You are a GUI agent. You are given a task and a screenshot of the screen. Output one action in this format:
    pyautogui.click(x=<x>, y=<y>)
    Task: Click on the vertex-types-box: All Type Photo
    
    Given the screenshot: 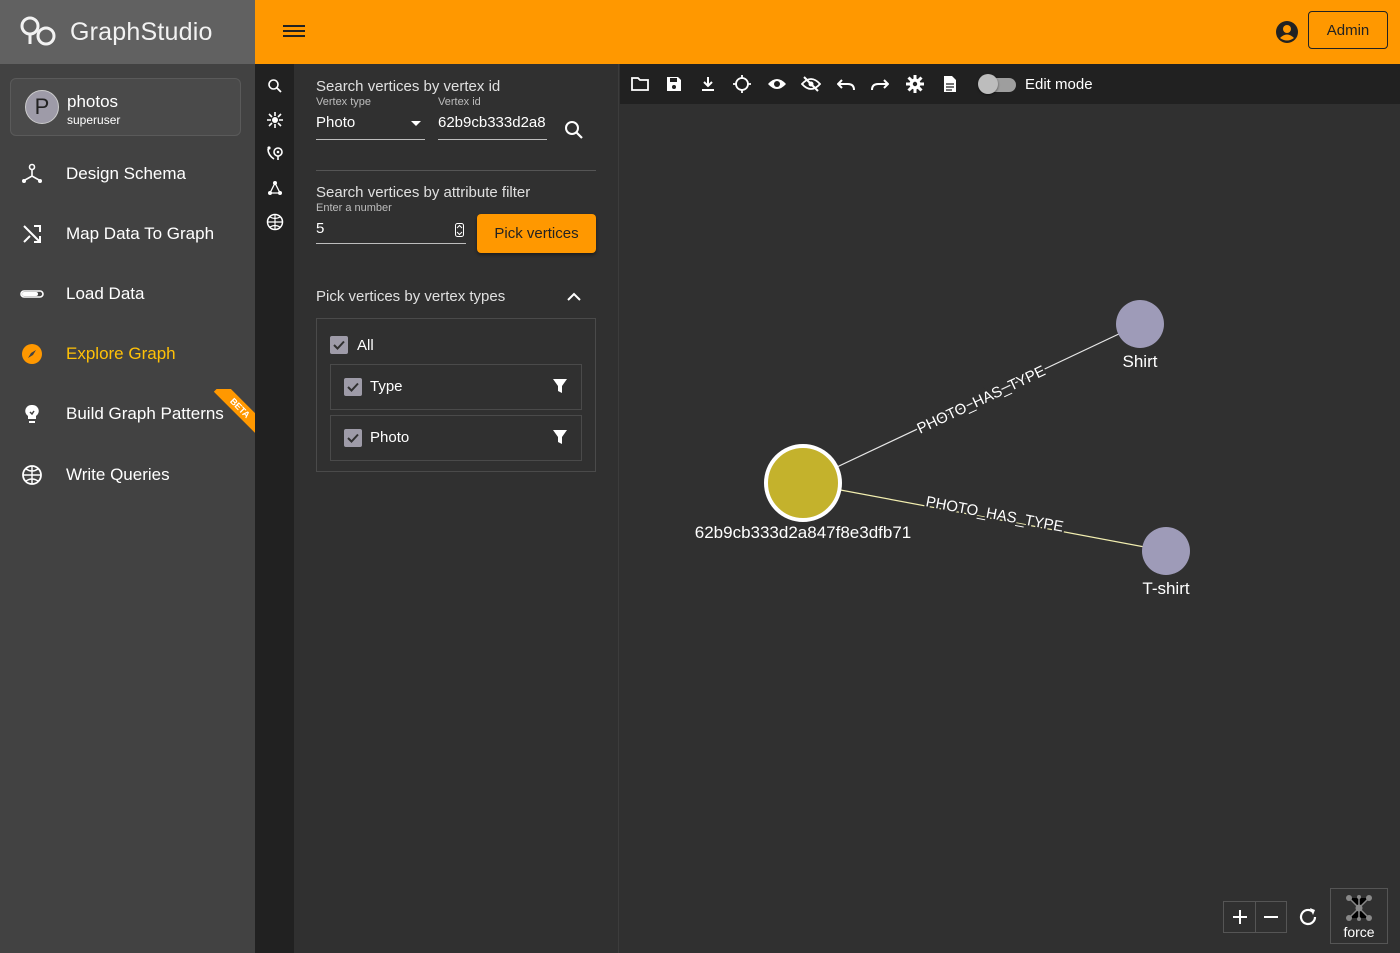 What is the action you would take?
    pyautogui.click(x=456, y=395)
    